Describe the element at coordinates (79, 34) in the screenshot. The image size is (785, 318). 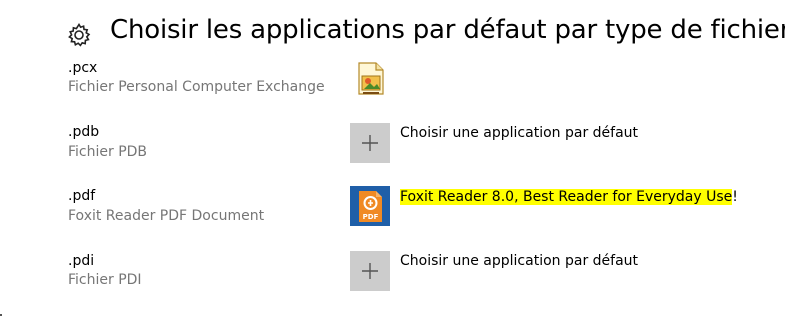
I see `gear-icon` at that location.